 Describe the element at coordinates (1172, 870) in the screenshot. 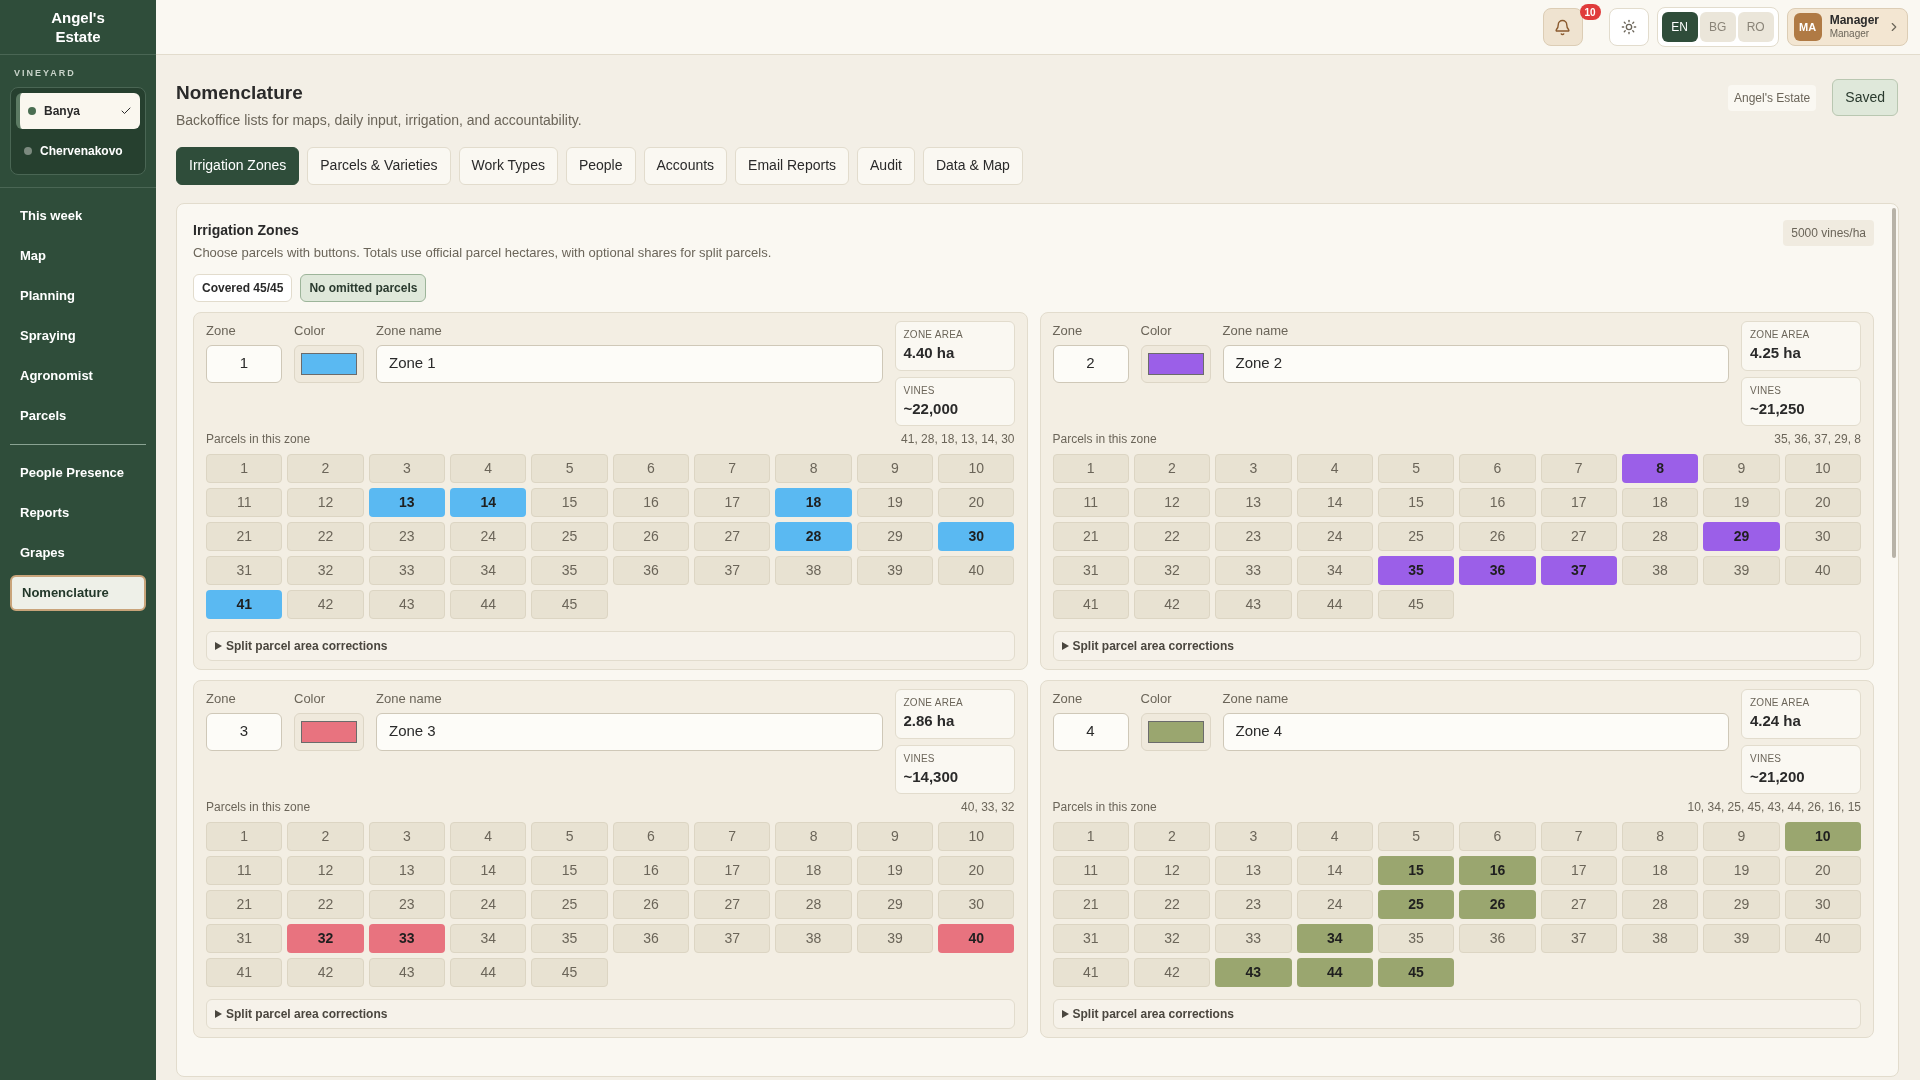

I see `parcel-toggle: 12` at that location.